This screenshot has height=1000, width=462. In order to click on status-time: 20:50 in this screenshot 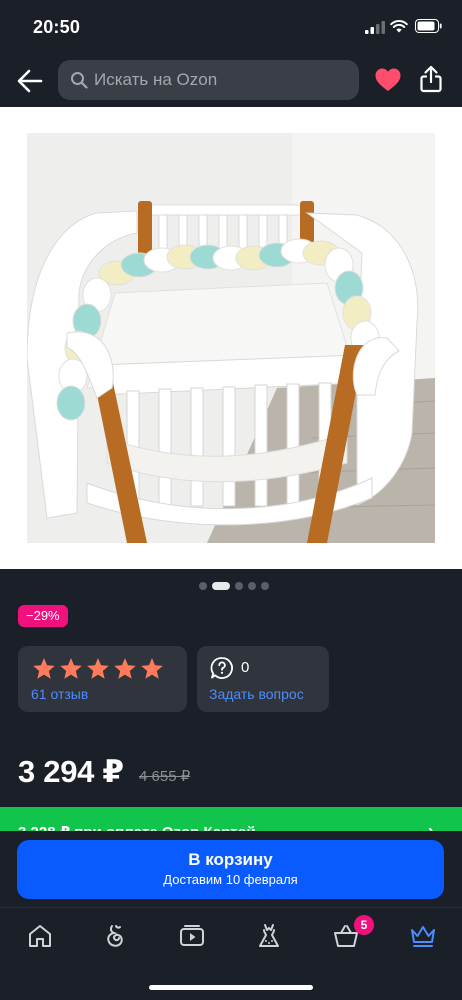, I will do `click(57, 27)`.